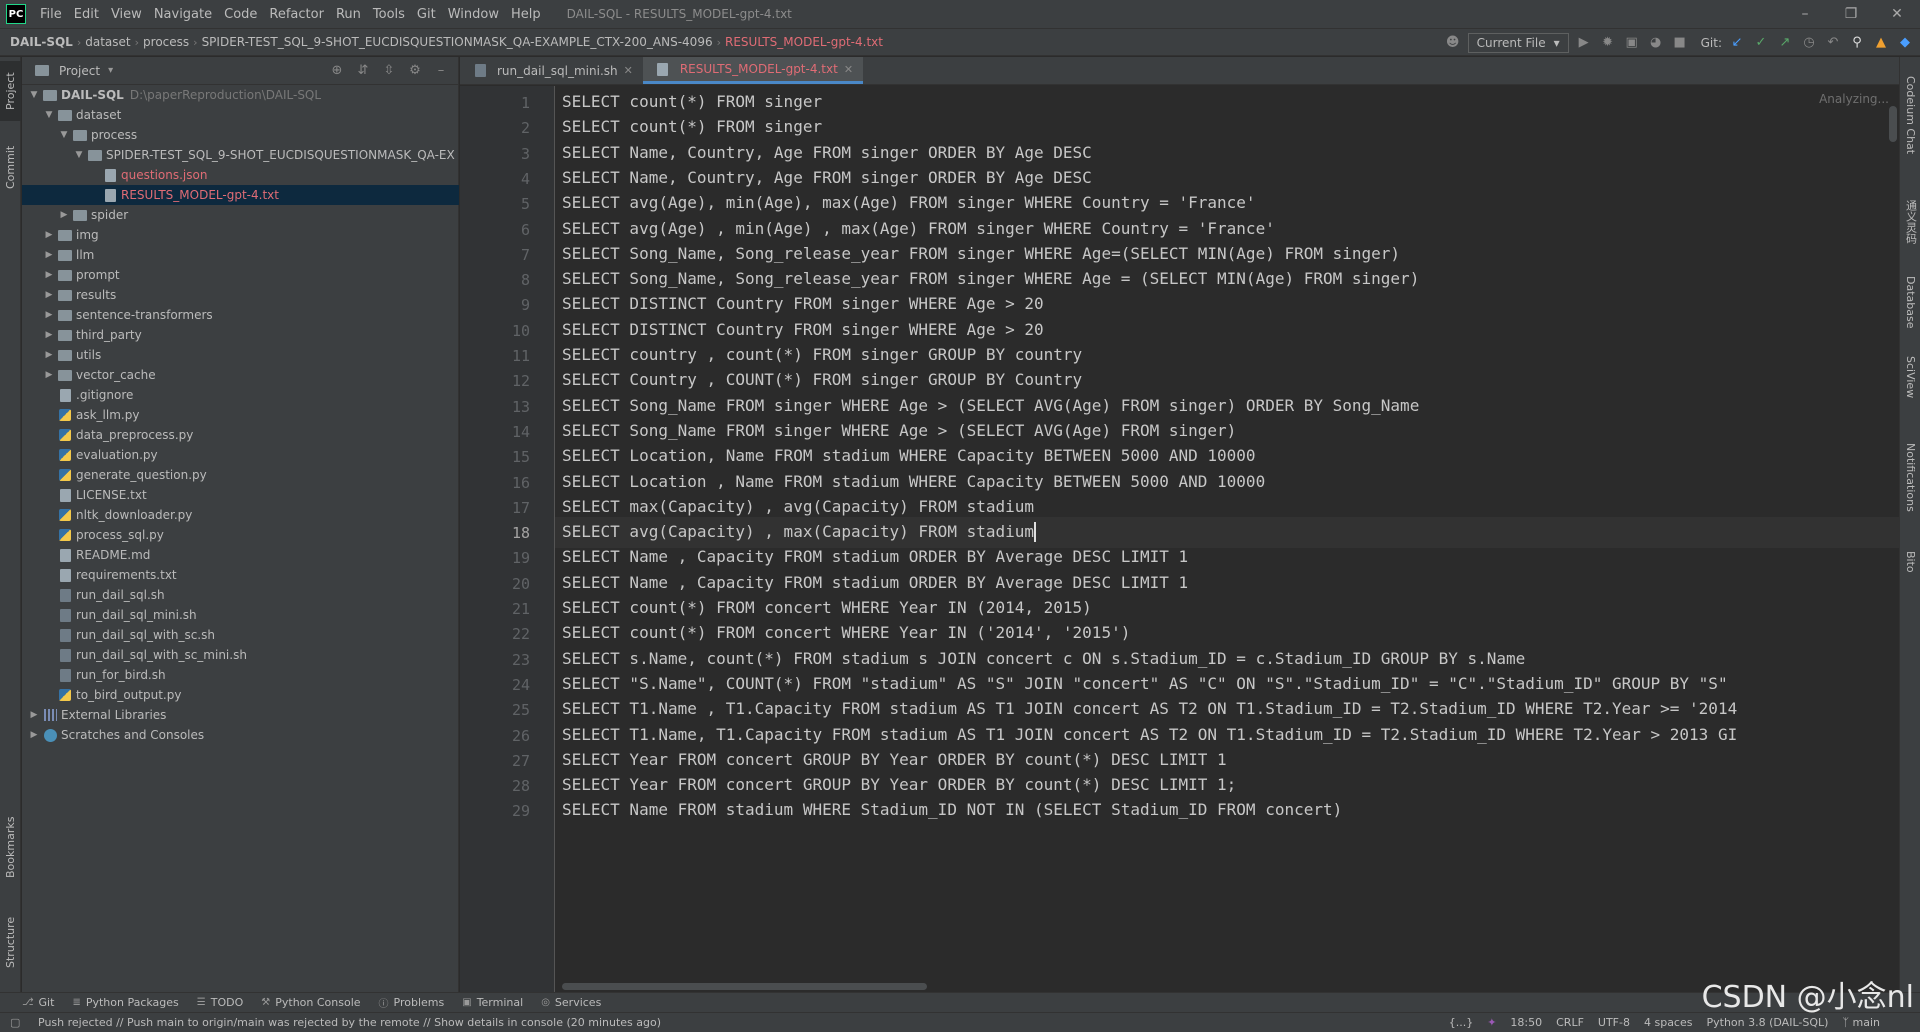  What do you see at coordinates (473, 14) in the screenshot?
I see `menu-window: Window` at bounding box center [473, 14].